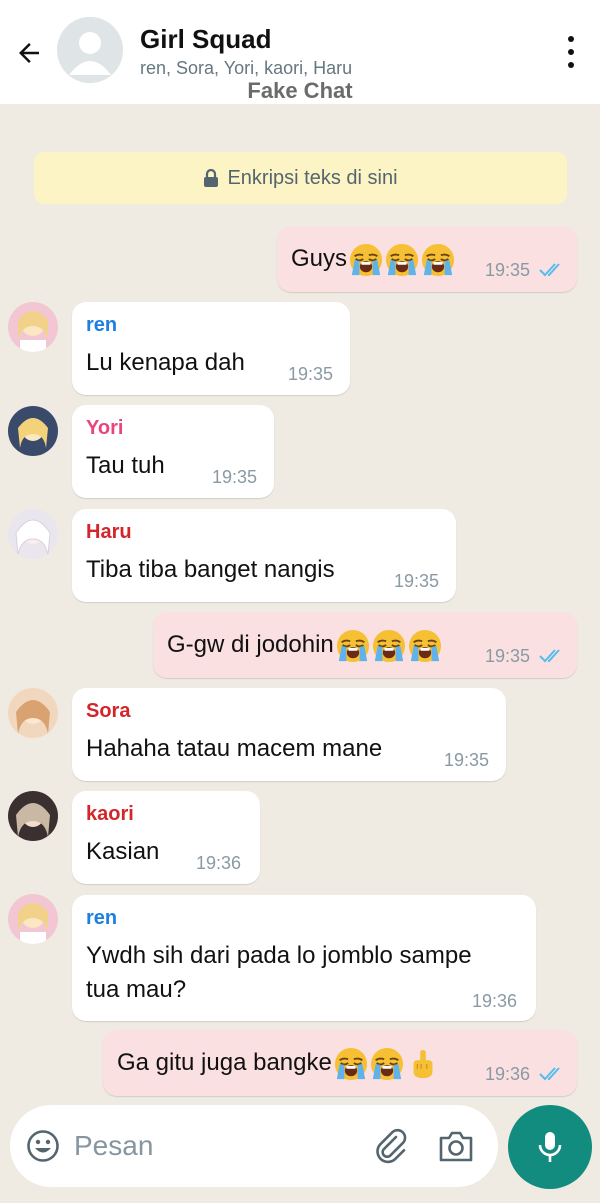 The height and width of the screenshot is (1203, 600). I want to click on message-input-bar, so click(254, 1146).